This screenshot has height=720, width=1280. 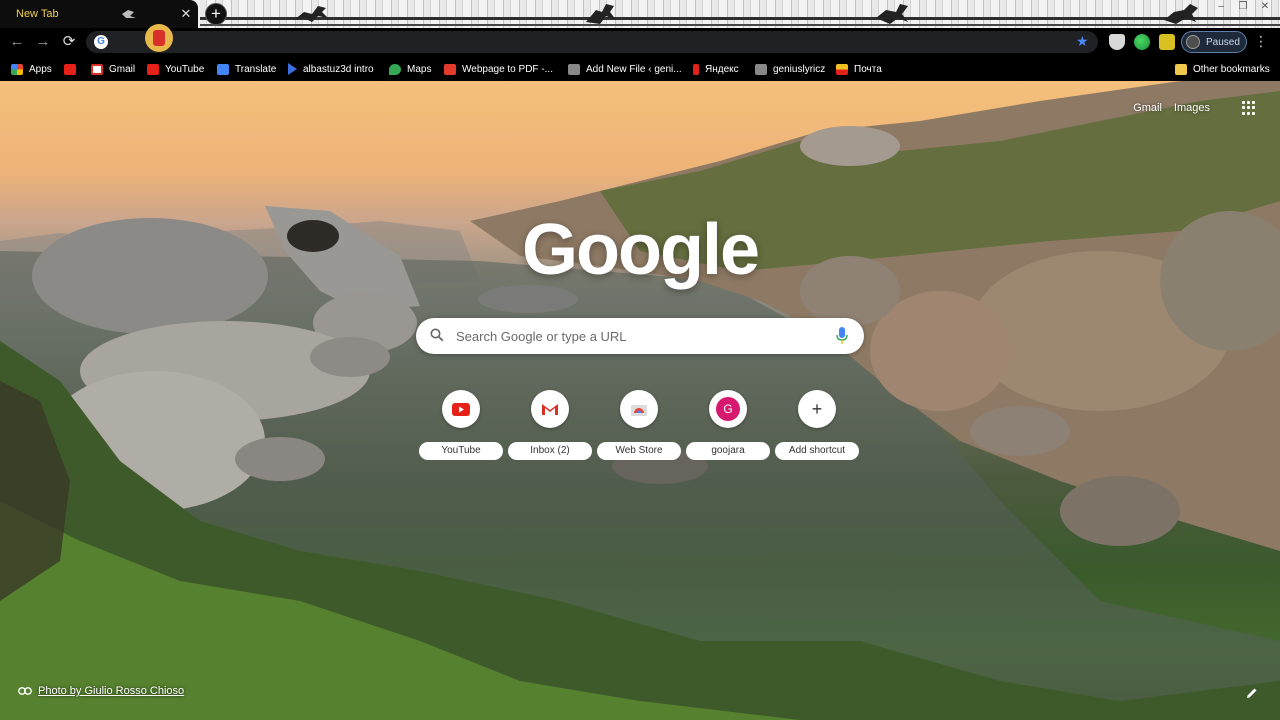 What do you see at coordinates (639, 409) in the screenshot?
I see `webstore-icon` at bounding box center [639, 409].